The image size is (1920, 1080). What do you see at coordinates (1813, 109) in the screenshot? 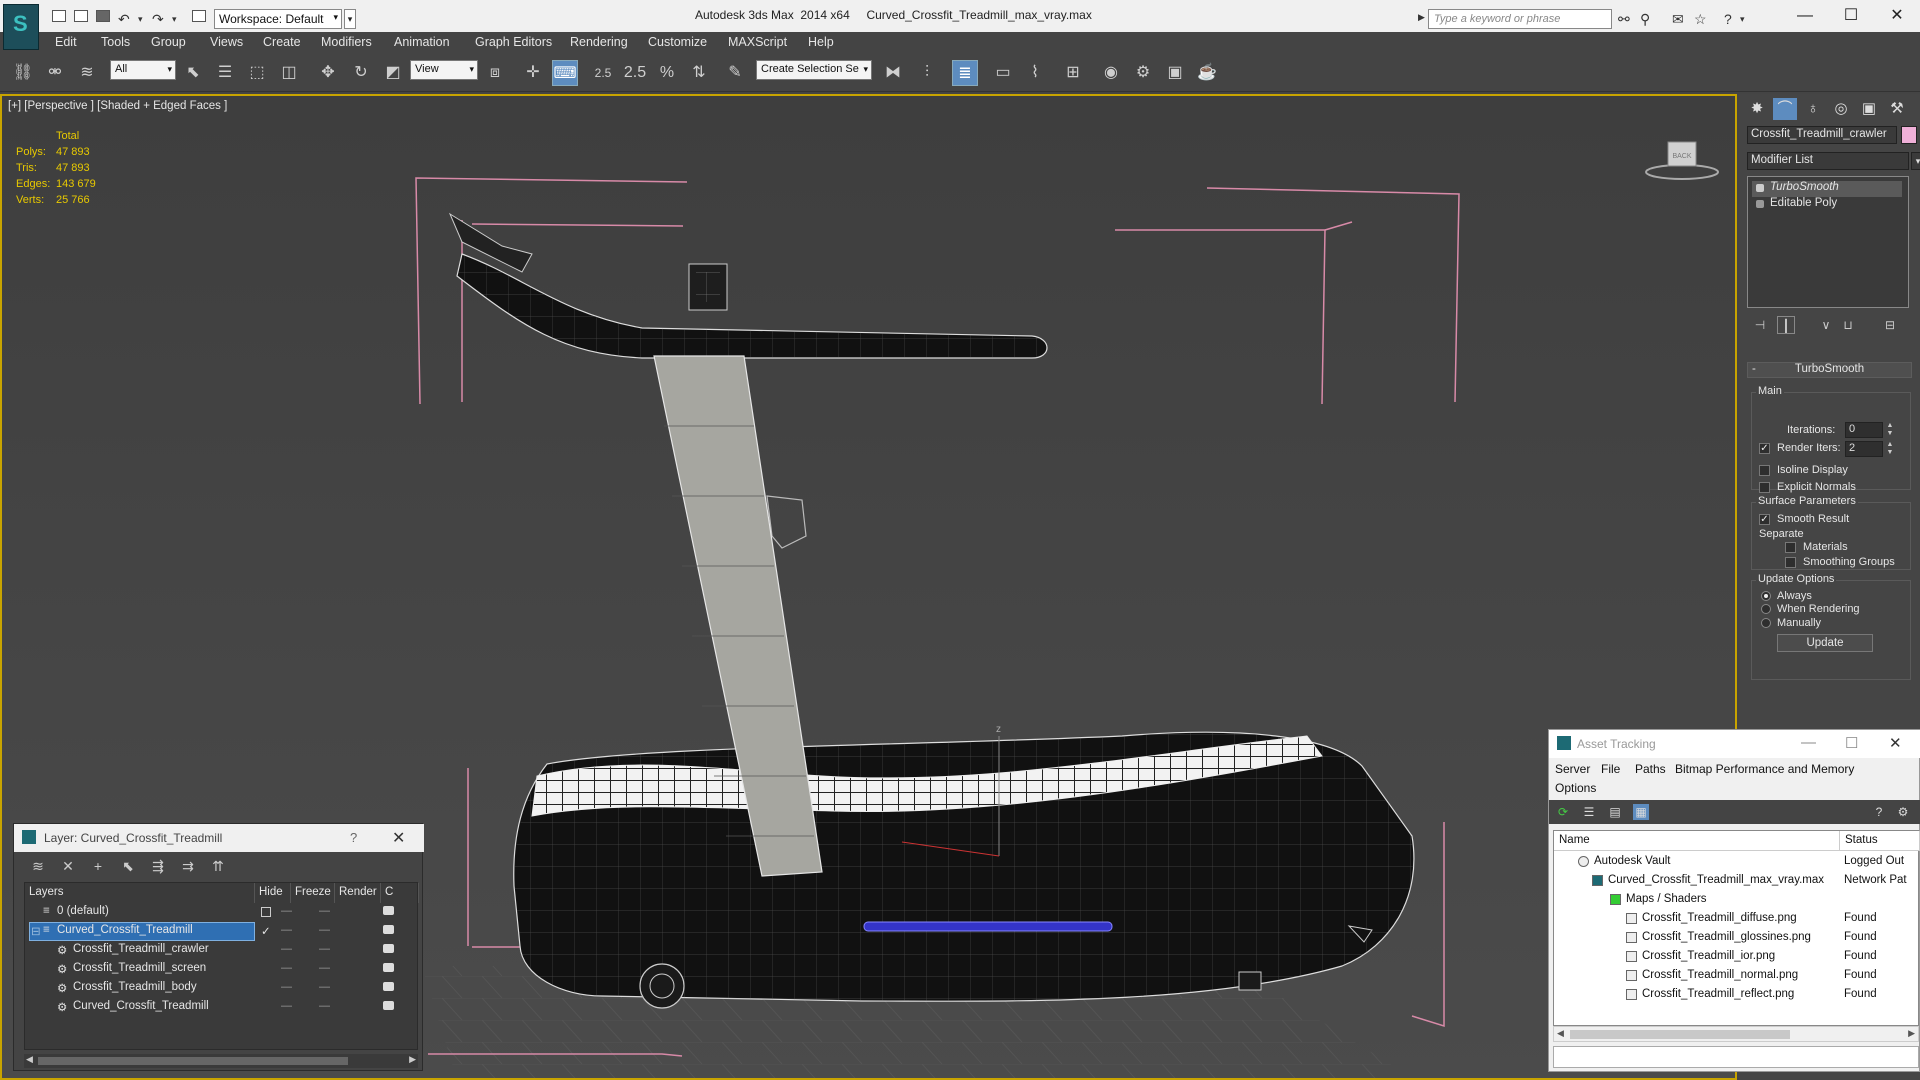
I see `hierarchy-tab-icon: ♁` at bounding box center [1813, 109].